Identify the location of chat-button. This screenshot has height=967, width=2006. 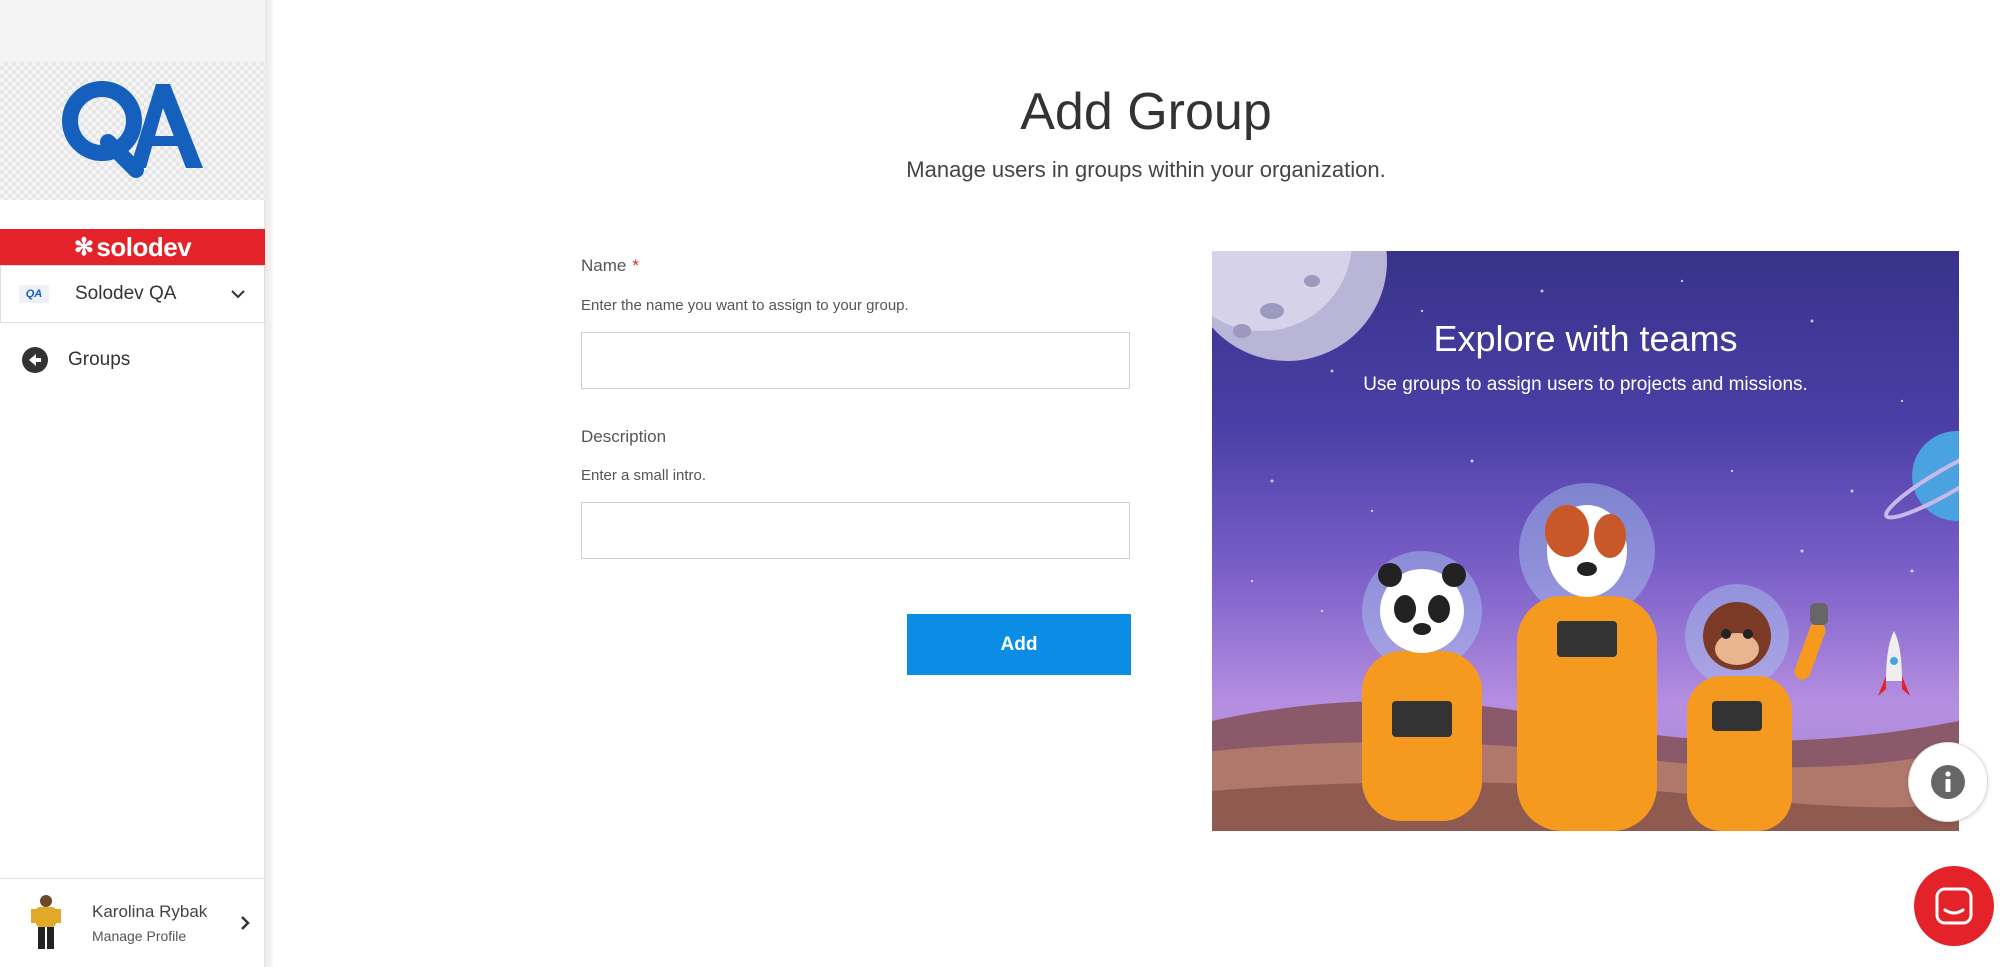
(1954, 906).